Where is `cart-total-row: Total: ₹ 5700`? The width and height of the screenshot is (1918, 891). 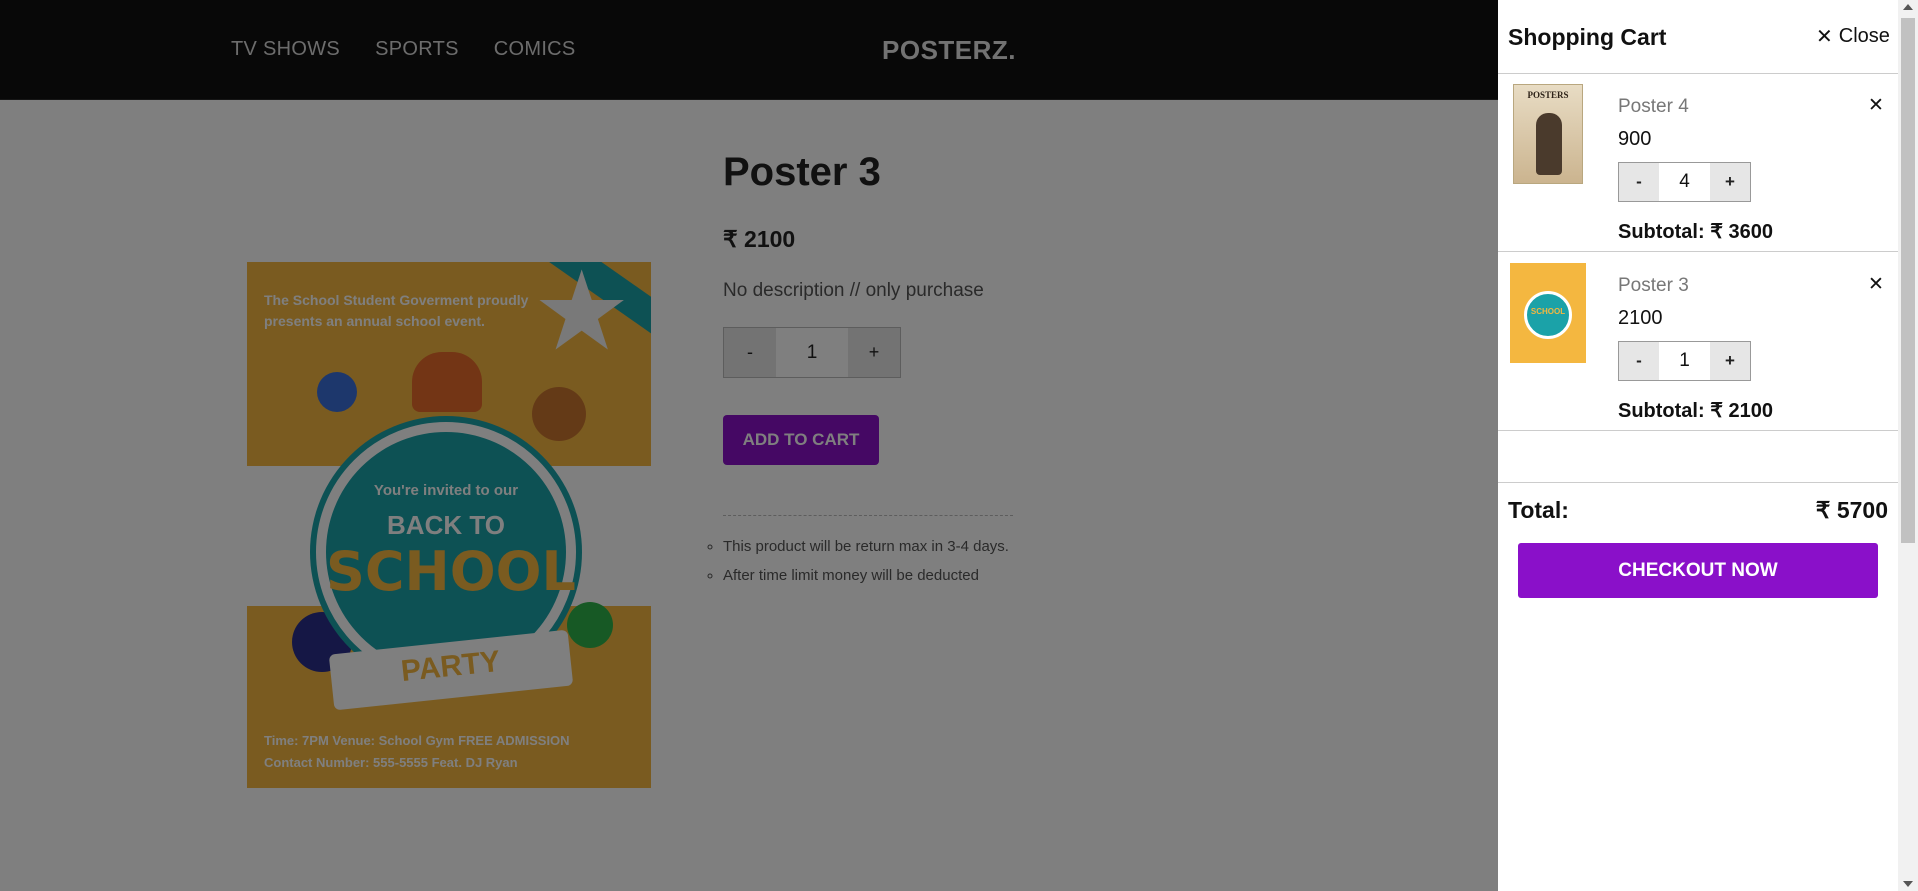
cart-total-row: Total: ₹ 5700 is located at coordinates (1698, 508).